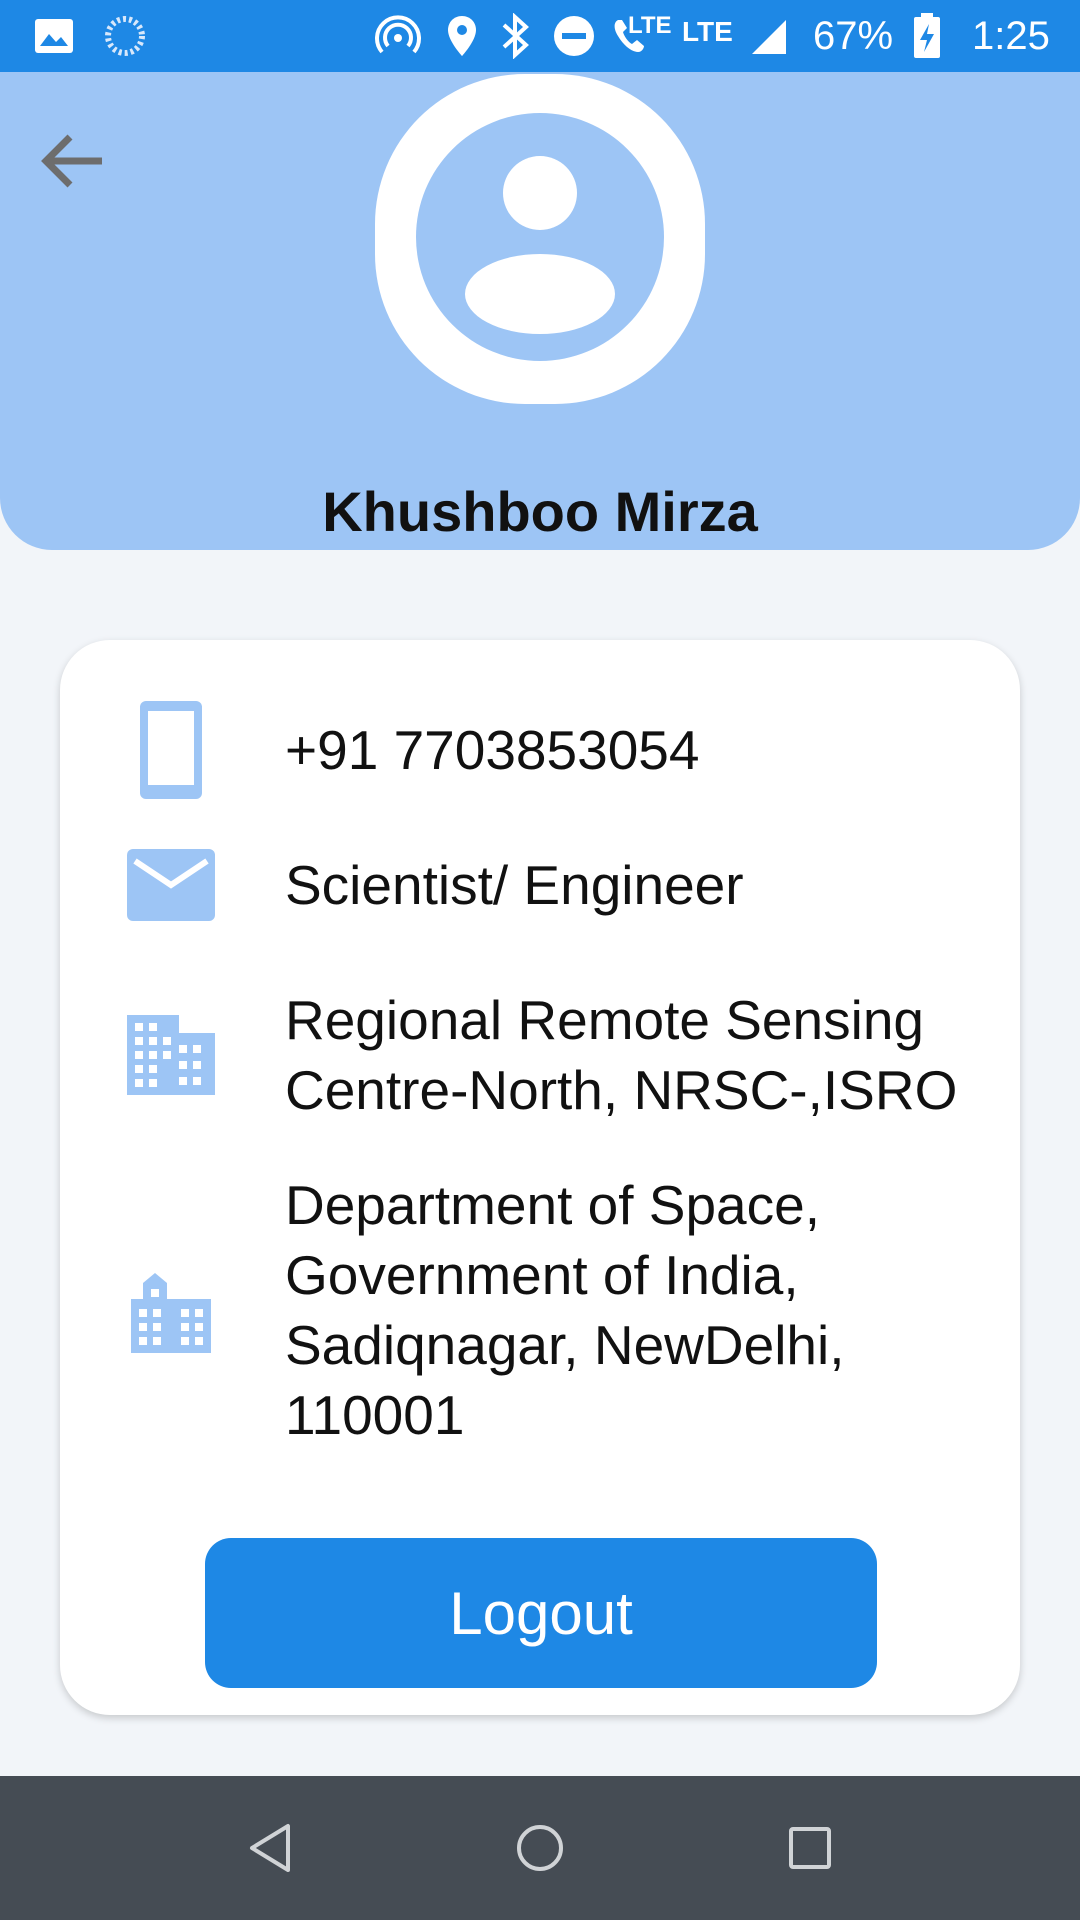  I want to click on profile-name: Khushboo Mirza, so click(540, 511).